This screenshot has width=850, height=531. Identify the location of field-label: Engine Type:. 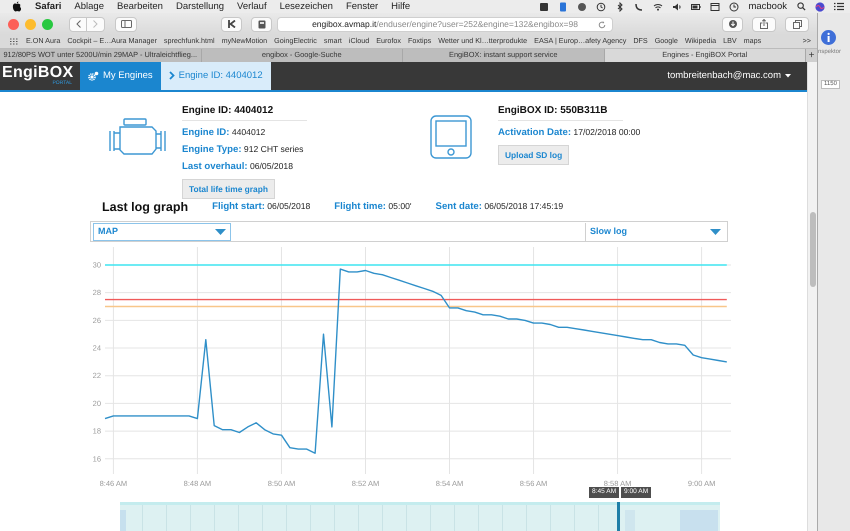
(212, 149).